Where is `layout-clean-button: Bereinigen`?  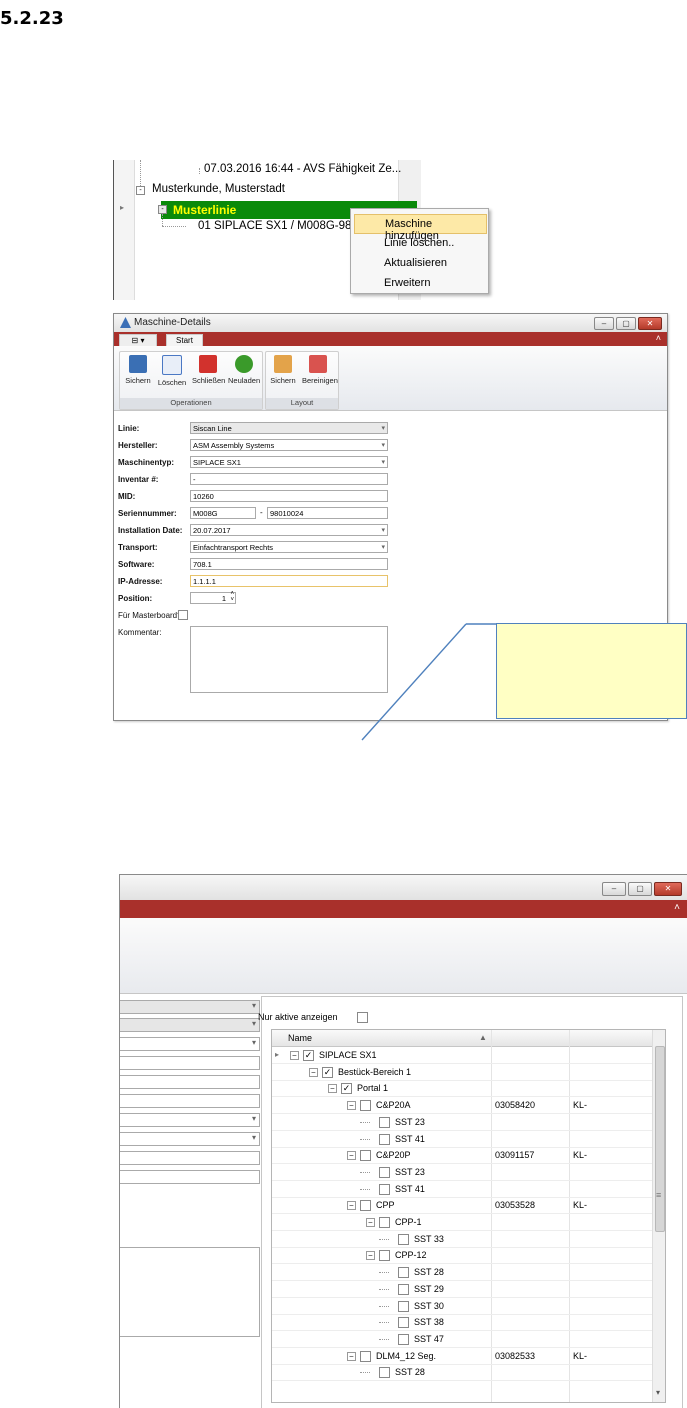
layout-clean-button: Bereinigen is located at coordinates (320, 370).